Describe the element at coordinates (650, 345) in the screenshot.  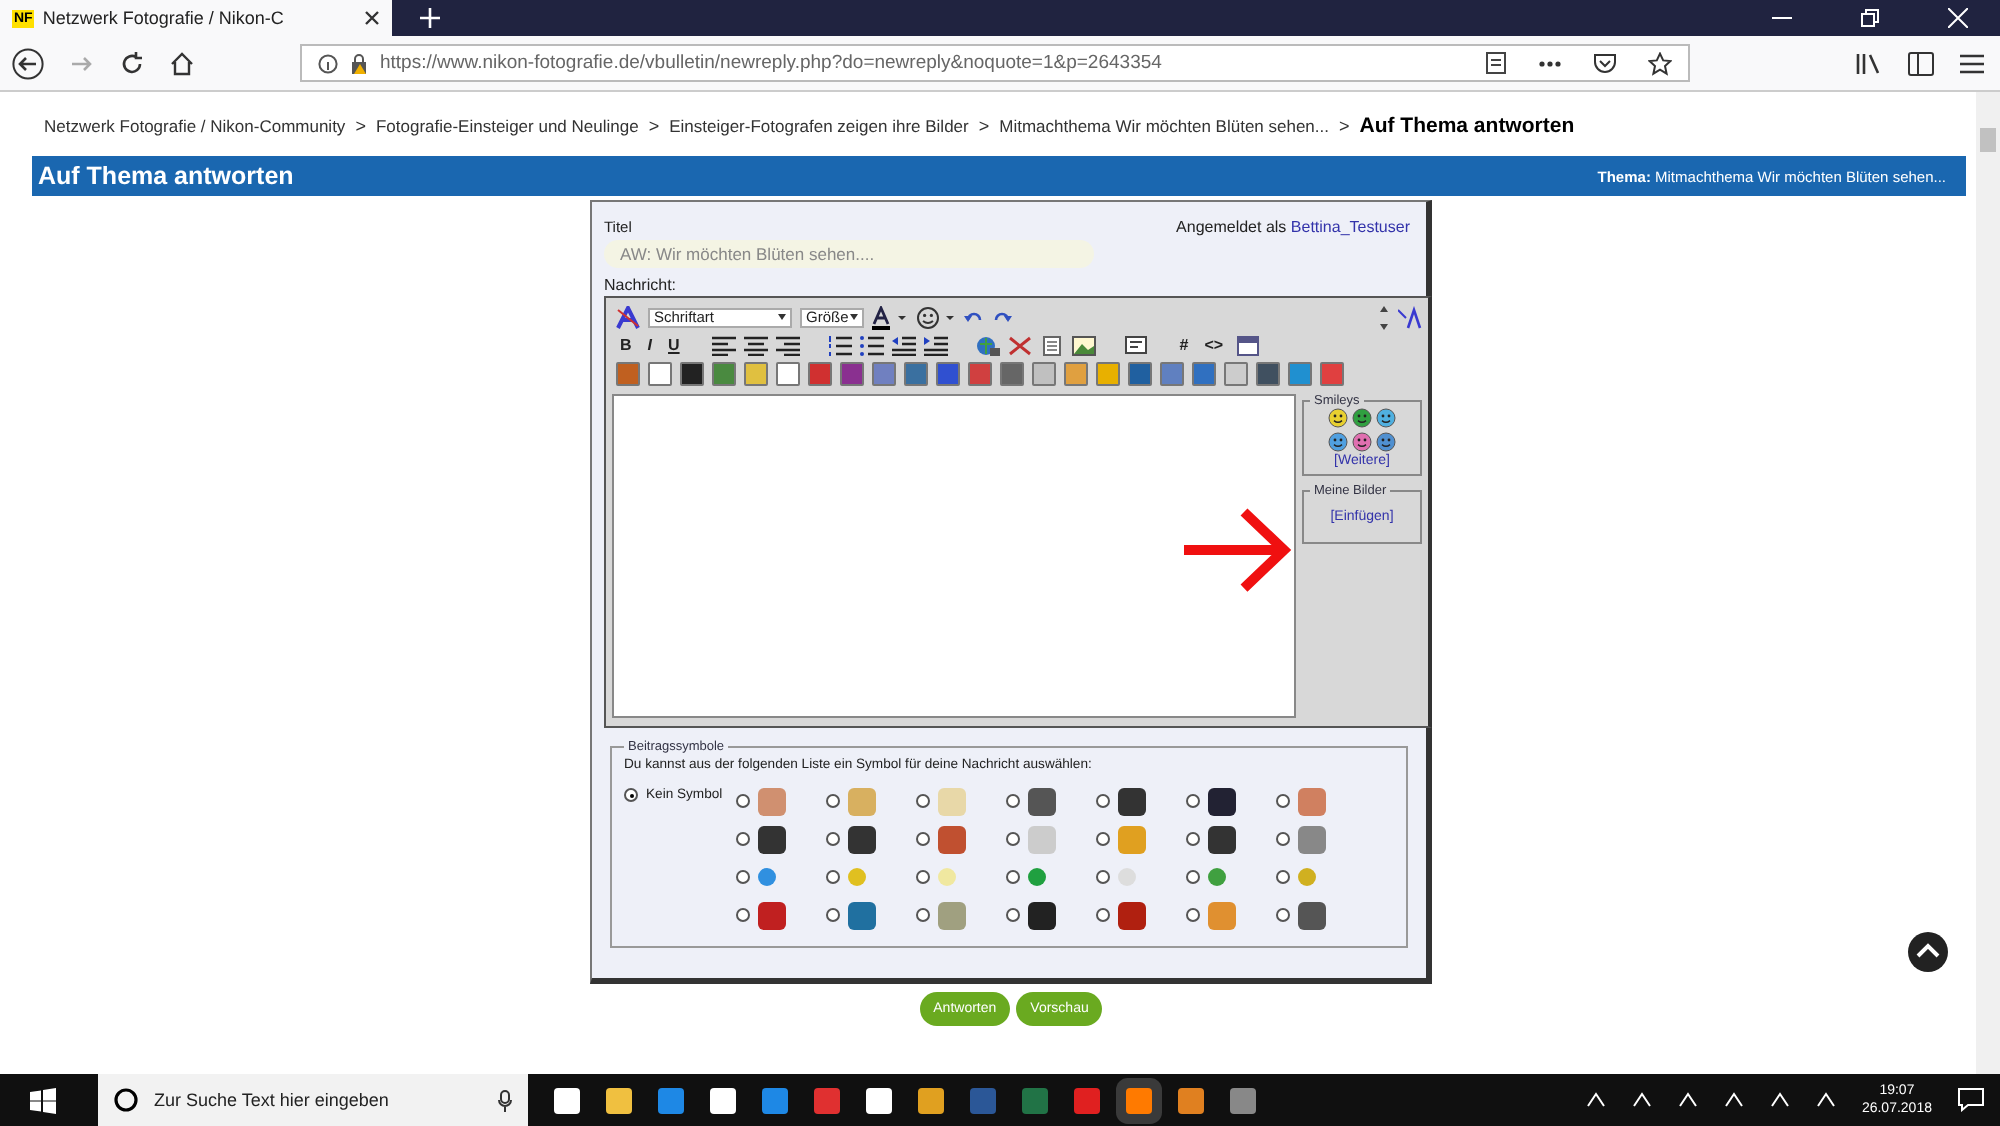
I see `format-button: I` at that location.